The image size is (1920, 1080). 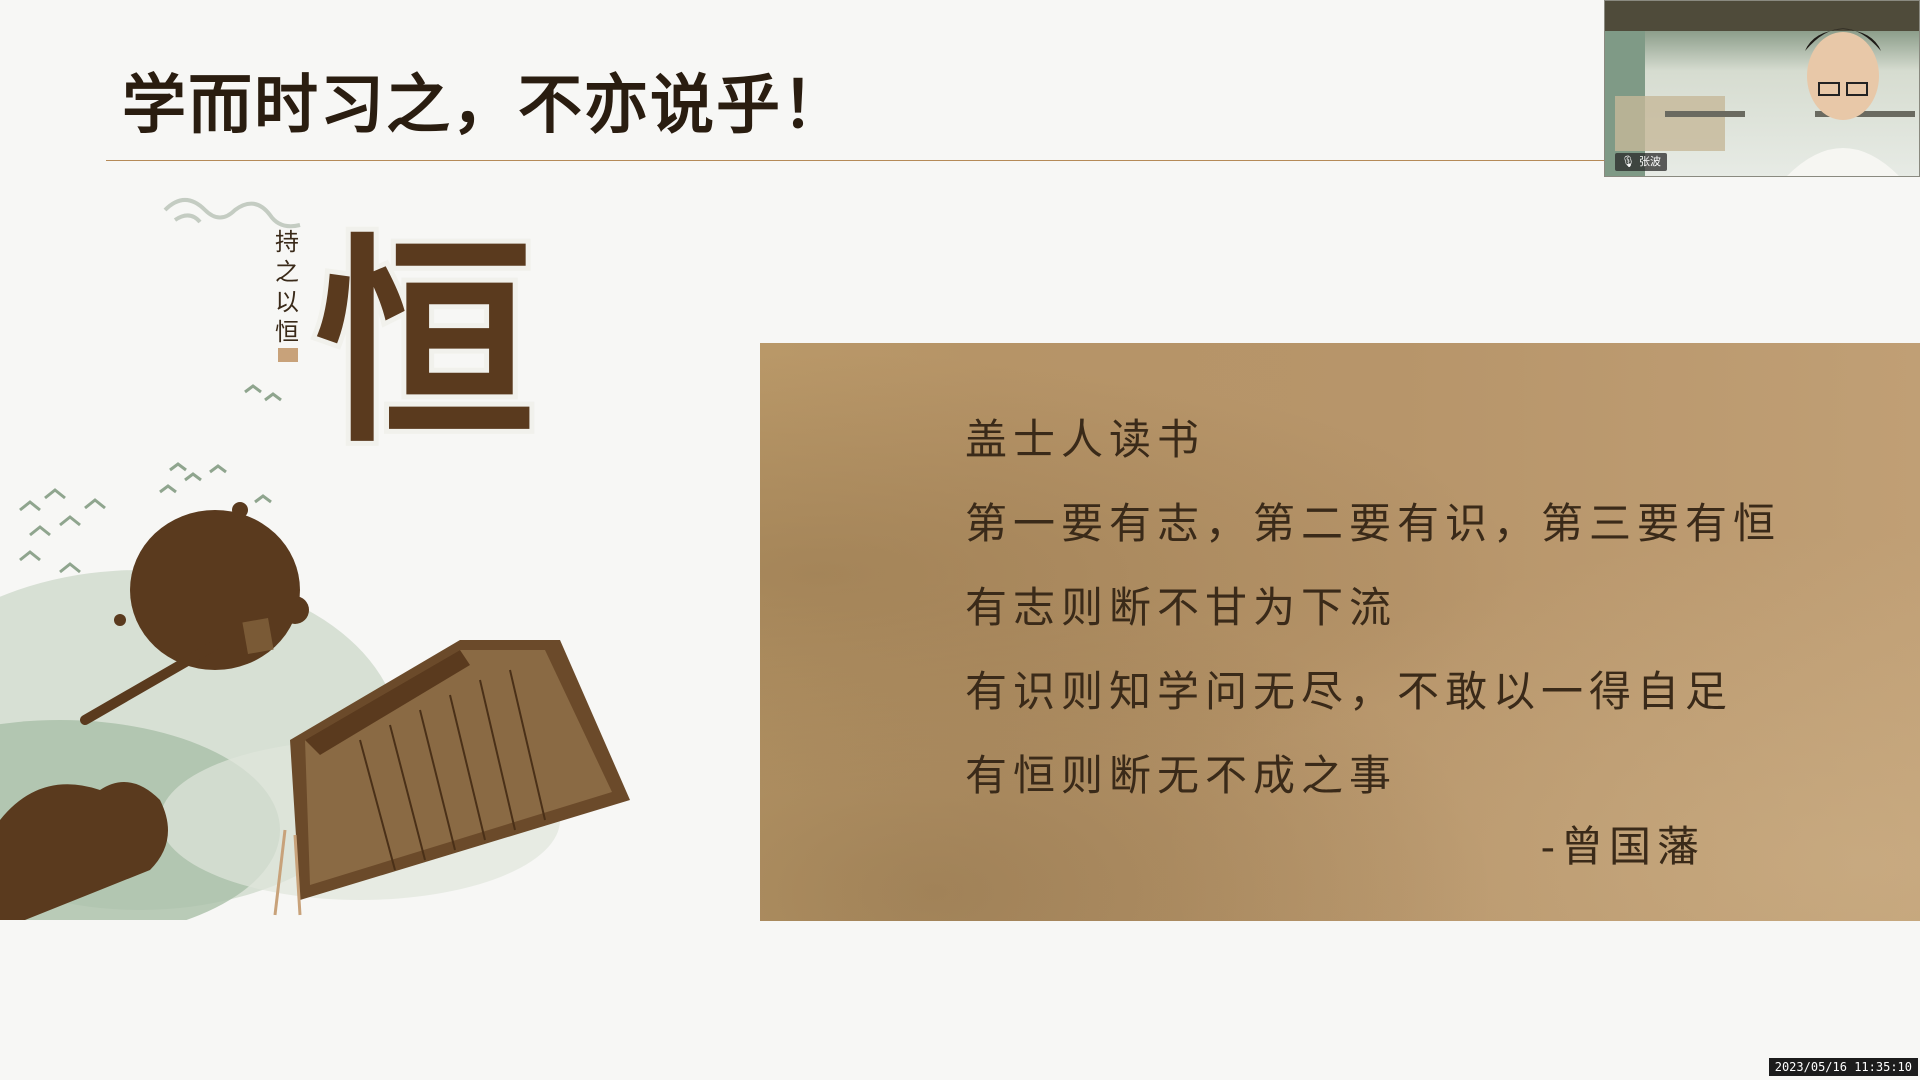 What do you see at coordinates (287, 242) in the screenshot?
I see `svg-text: 持` at bounding box center [287, 242].